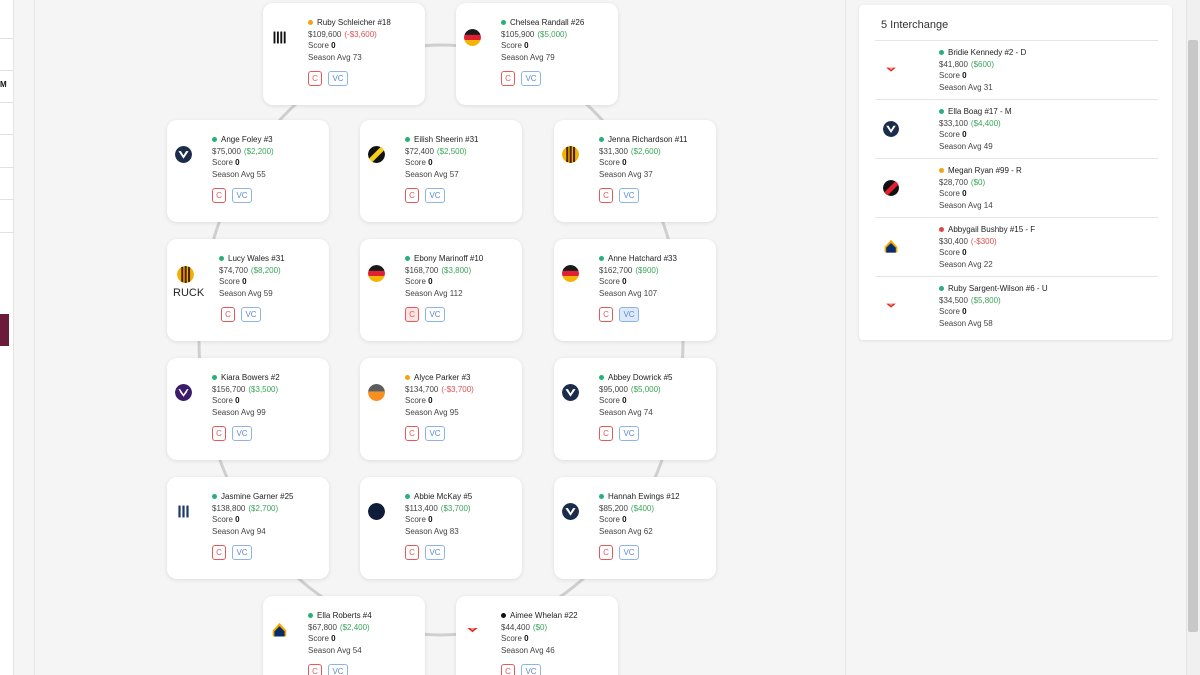  Describe the element at coordinates (432, 531) in the screenshot. I see `season-average: Season Avg 83` at that location.